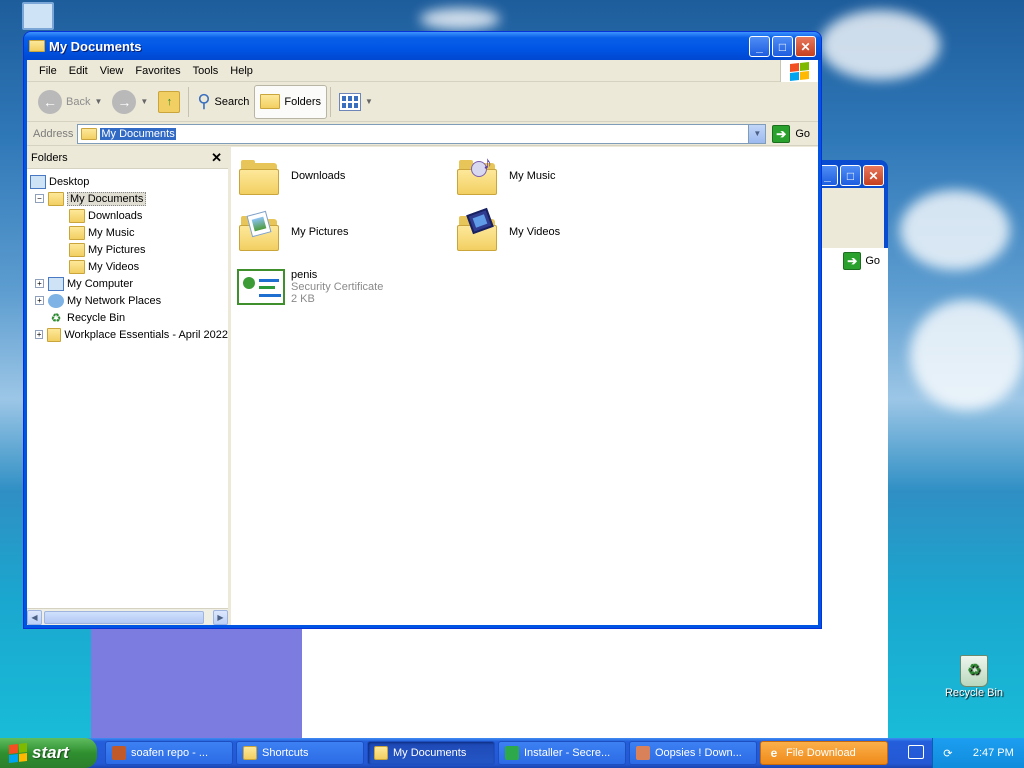 This screenshot has height=768, width=1024. I want to click on title-bar: My Documents _ □ ✕, so click(422, 46).